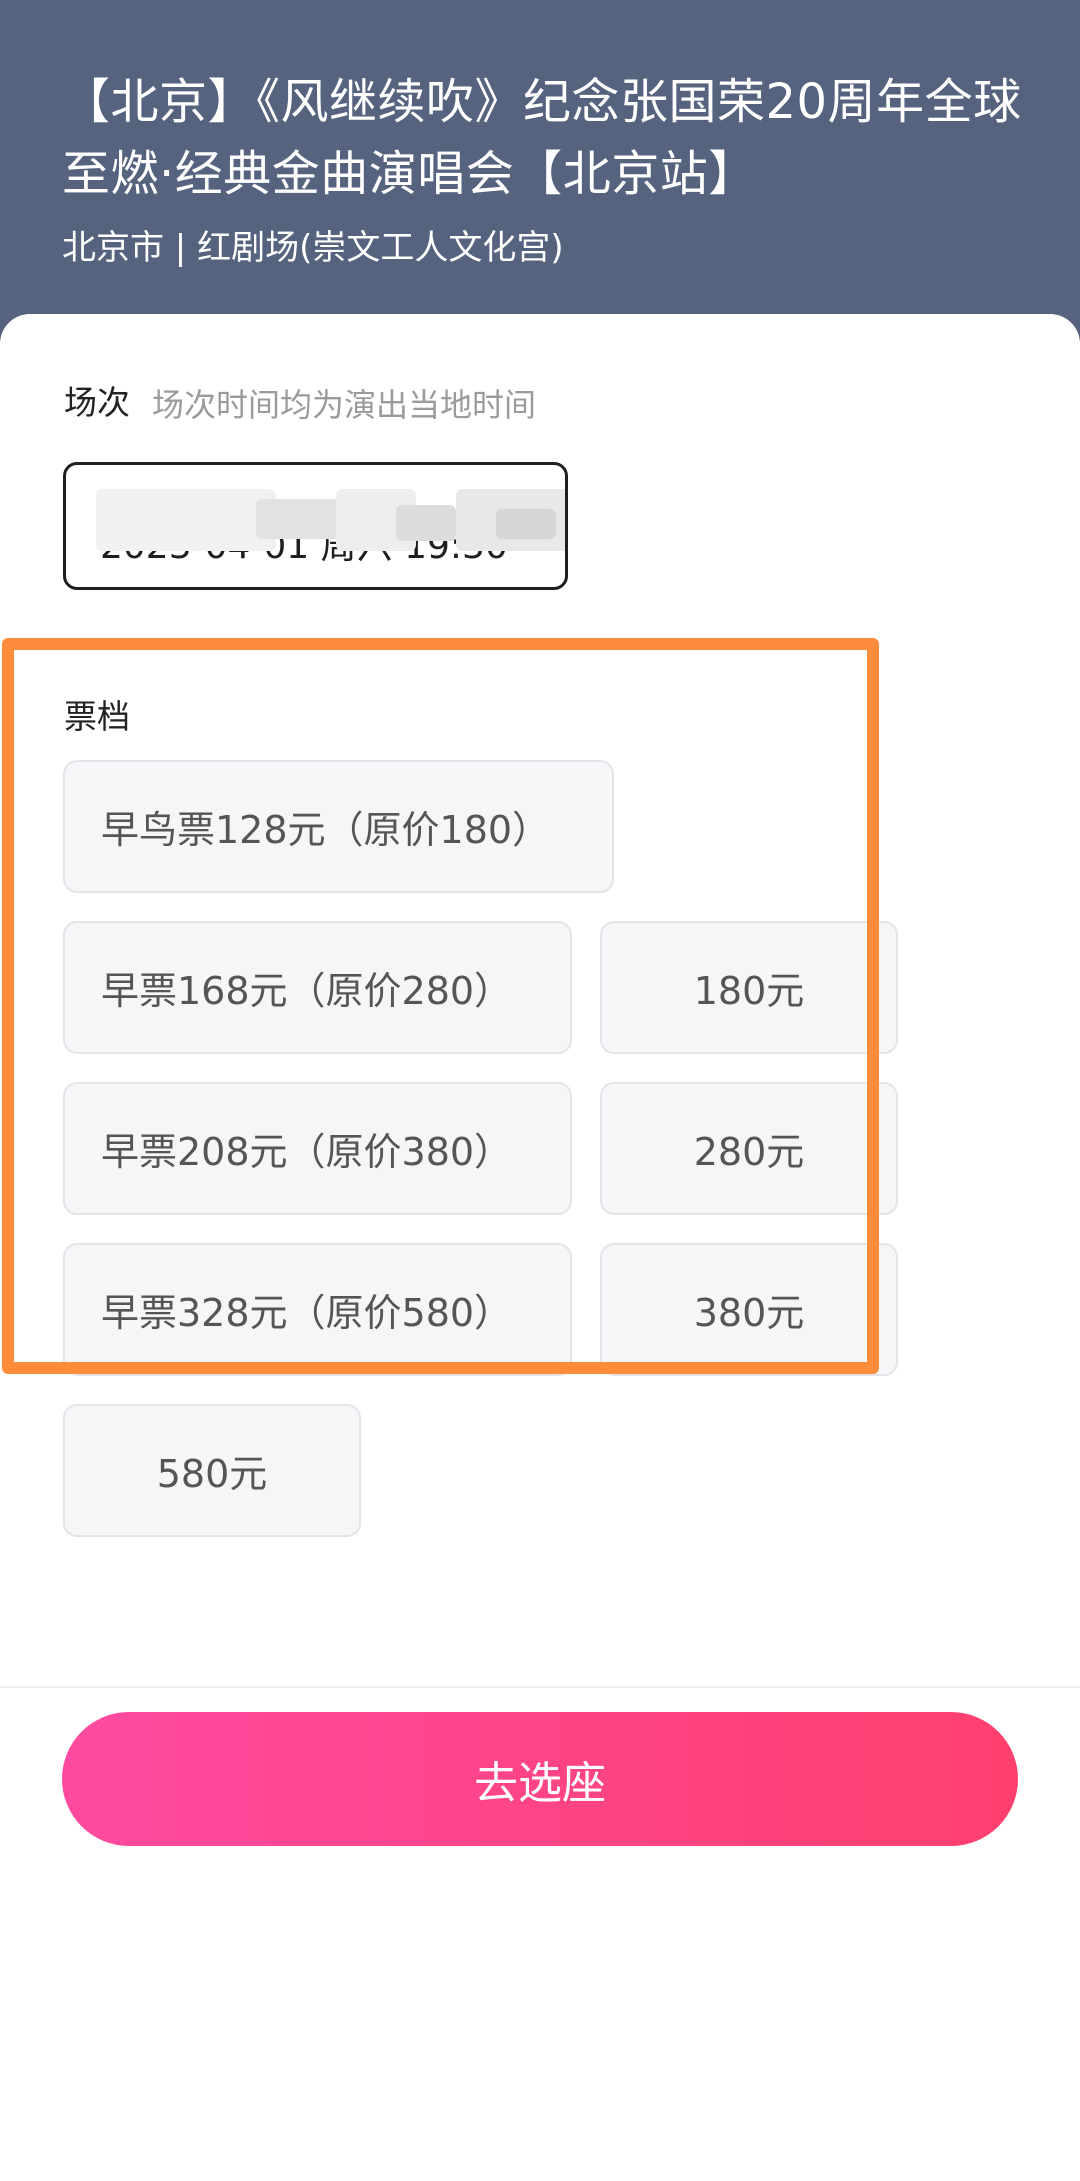 Image resolution: width=1080 pixels, height=2181 pixels. Describe the element at coordinates (315, 526) in the screenshot. I see `session-option-selected: 2023-04-01 周六 19:30` at that location.